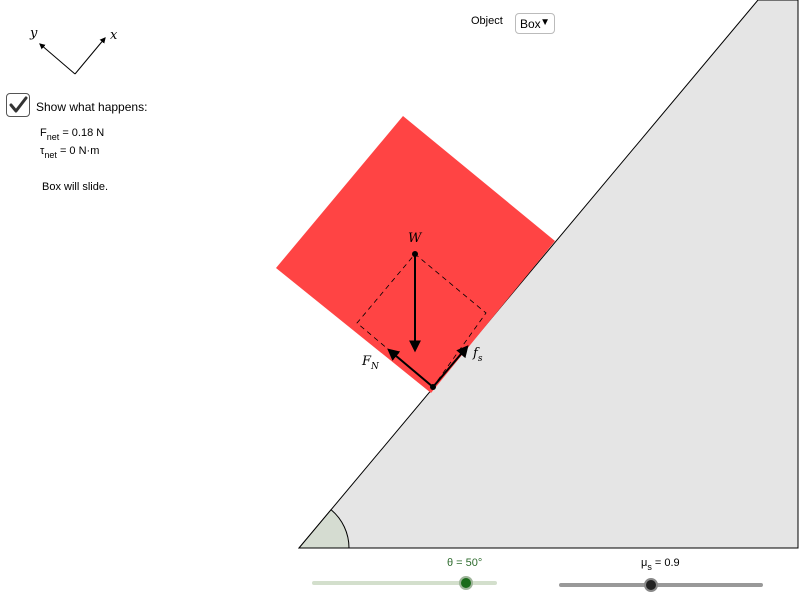 The image size is (800, 600). Describe the element at coordinates (465, 563) in the screenshot. I see `theta-slider-label: θ = 50°` at that location.